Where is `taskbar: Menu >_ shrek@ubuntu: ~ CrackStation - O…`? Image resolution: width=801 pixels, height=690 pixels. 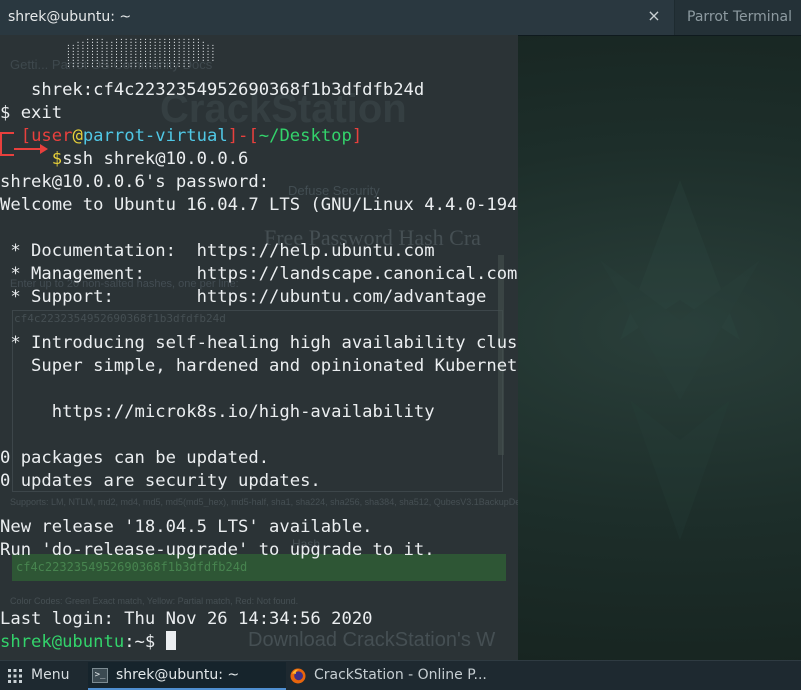 taskbar: Menu >_ shrek@ubuntu: ~ CrackStation - O… is located at coordinates (400, 675).